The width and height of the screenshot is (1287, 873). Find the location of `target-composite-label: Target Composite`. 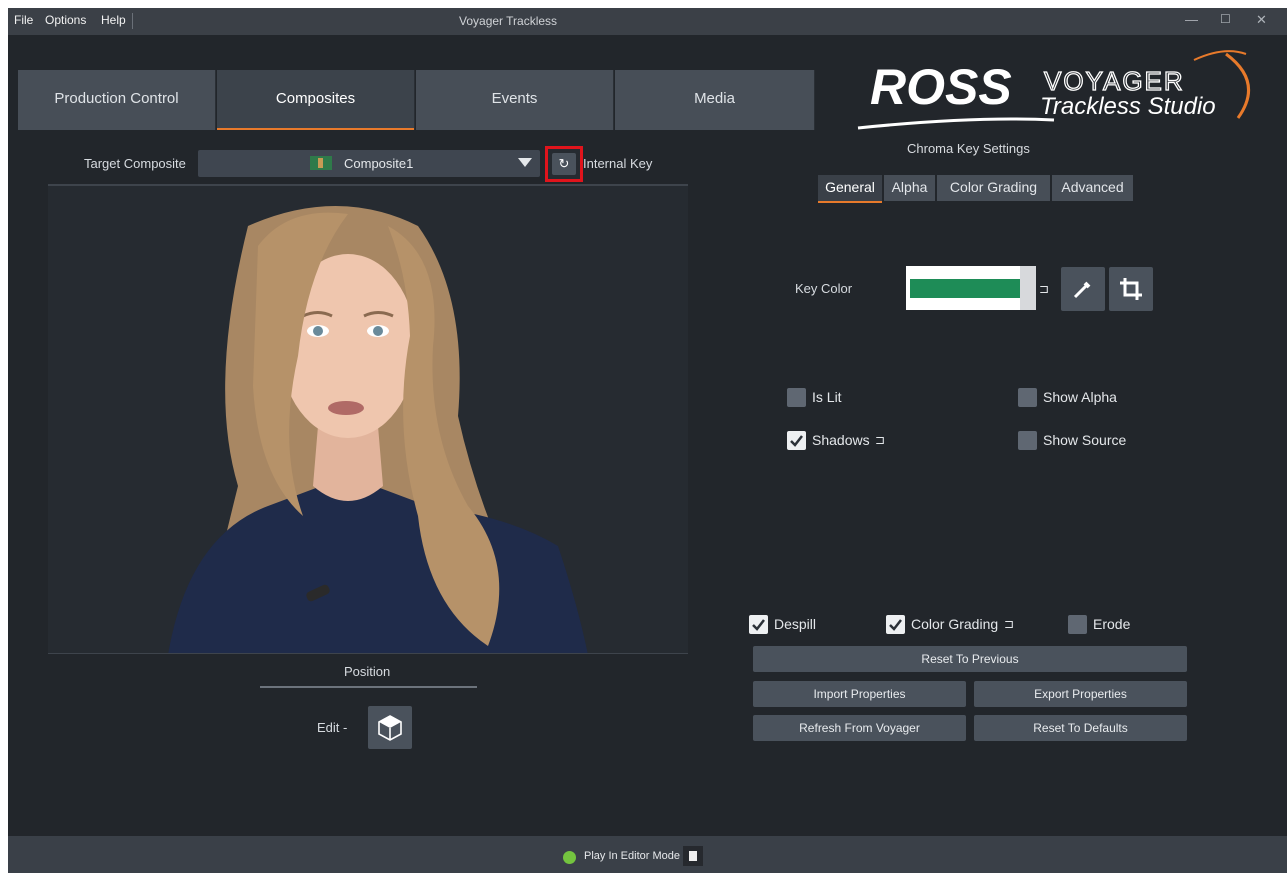

target-composite-label: Target Composite is located at coordinates (135, 163).